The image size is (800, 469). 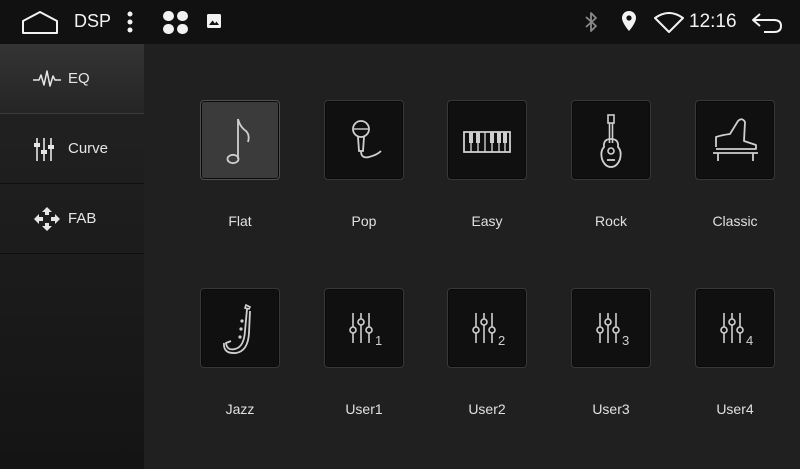 I want to click on guitar-icon, so click(x=611, y=141).